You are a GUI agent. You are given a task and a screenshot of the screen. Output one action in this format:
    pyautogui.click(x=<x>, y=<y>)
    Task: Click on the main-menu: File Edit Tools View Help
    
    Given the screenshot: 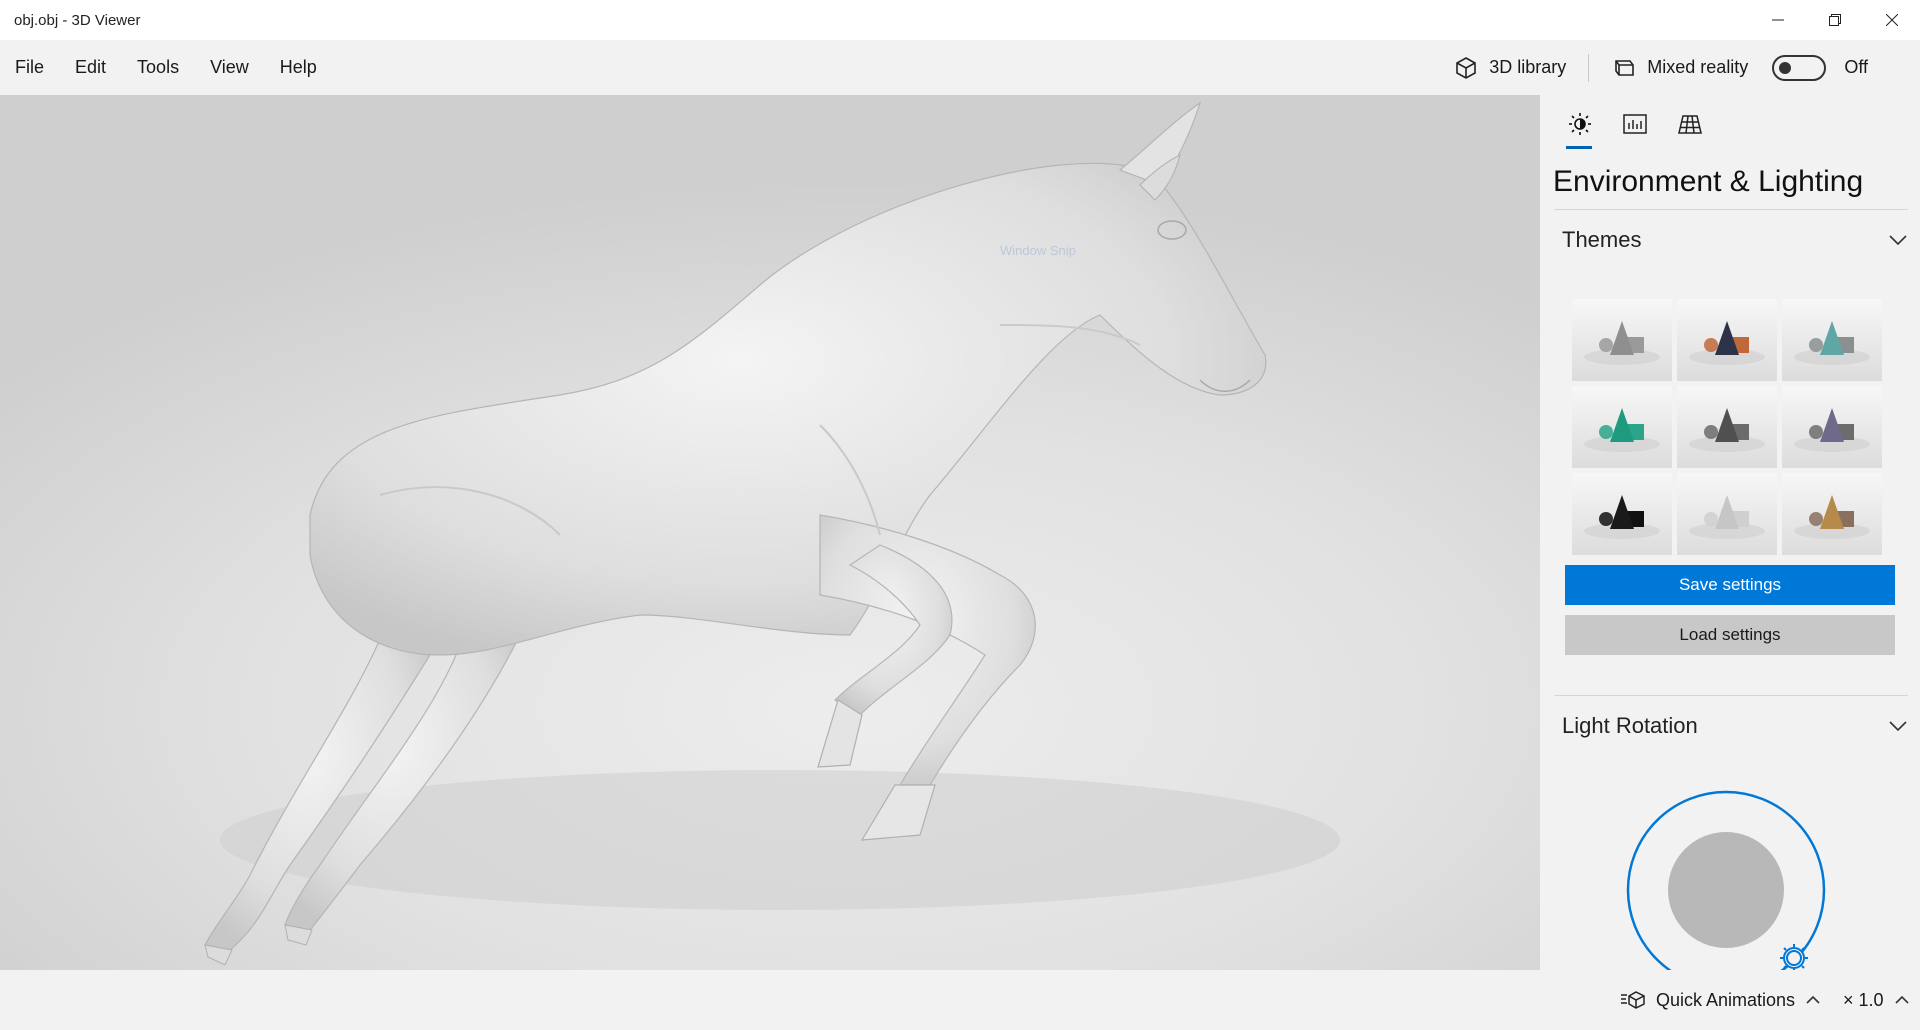 What is the action you would take?
    pyautogui.click(x=170, y=67)
    